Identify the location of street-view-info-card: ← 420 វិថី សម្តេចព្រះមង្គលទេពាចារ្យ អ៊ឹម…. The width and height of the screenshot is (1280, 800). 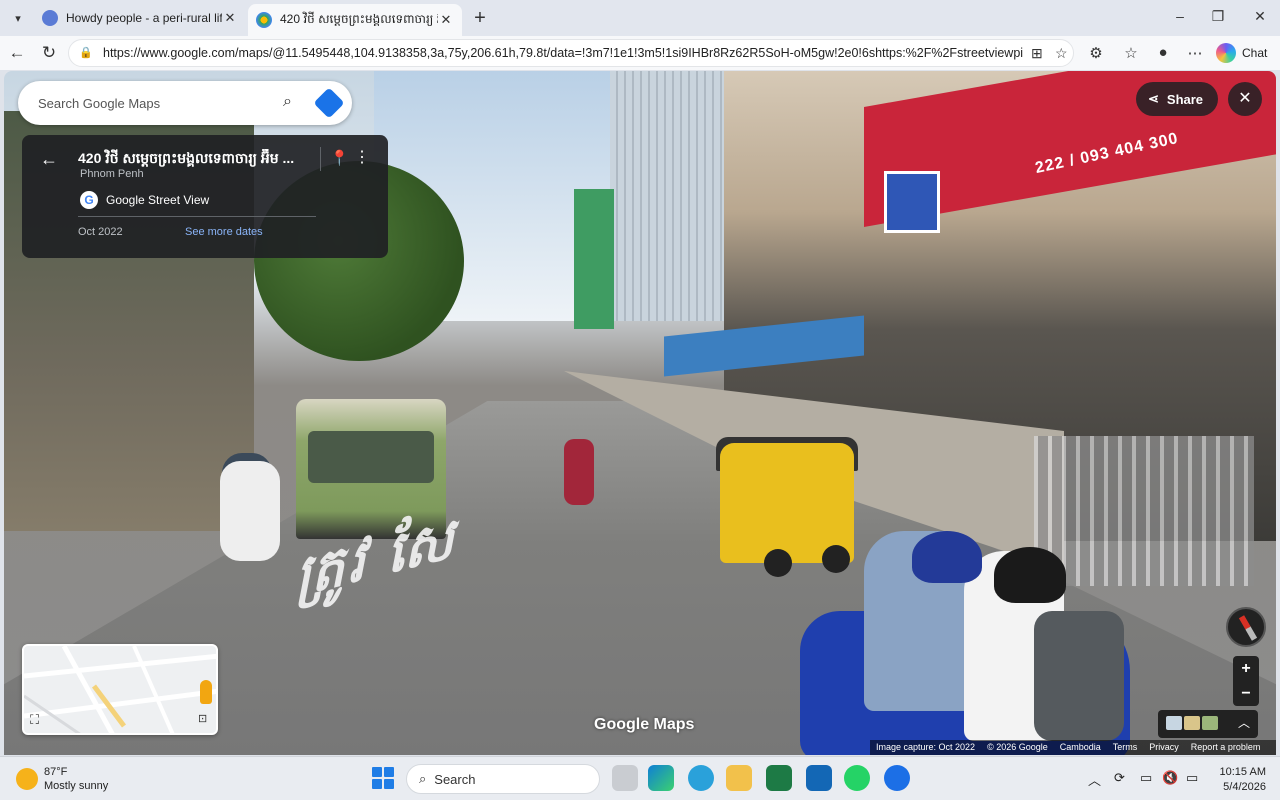
(205, 196).